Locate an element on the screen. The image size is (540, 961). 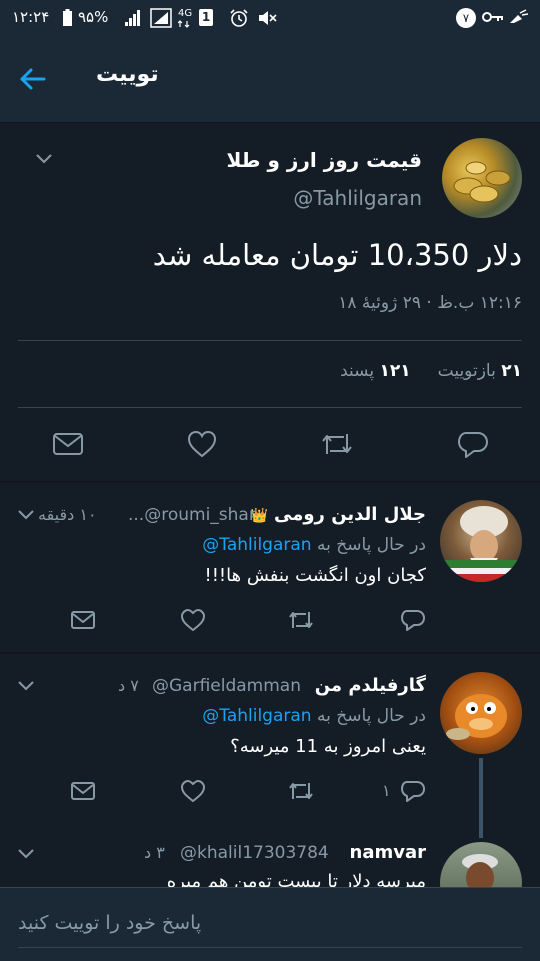
data-arrows-icon is located at coordinates (184, 24).